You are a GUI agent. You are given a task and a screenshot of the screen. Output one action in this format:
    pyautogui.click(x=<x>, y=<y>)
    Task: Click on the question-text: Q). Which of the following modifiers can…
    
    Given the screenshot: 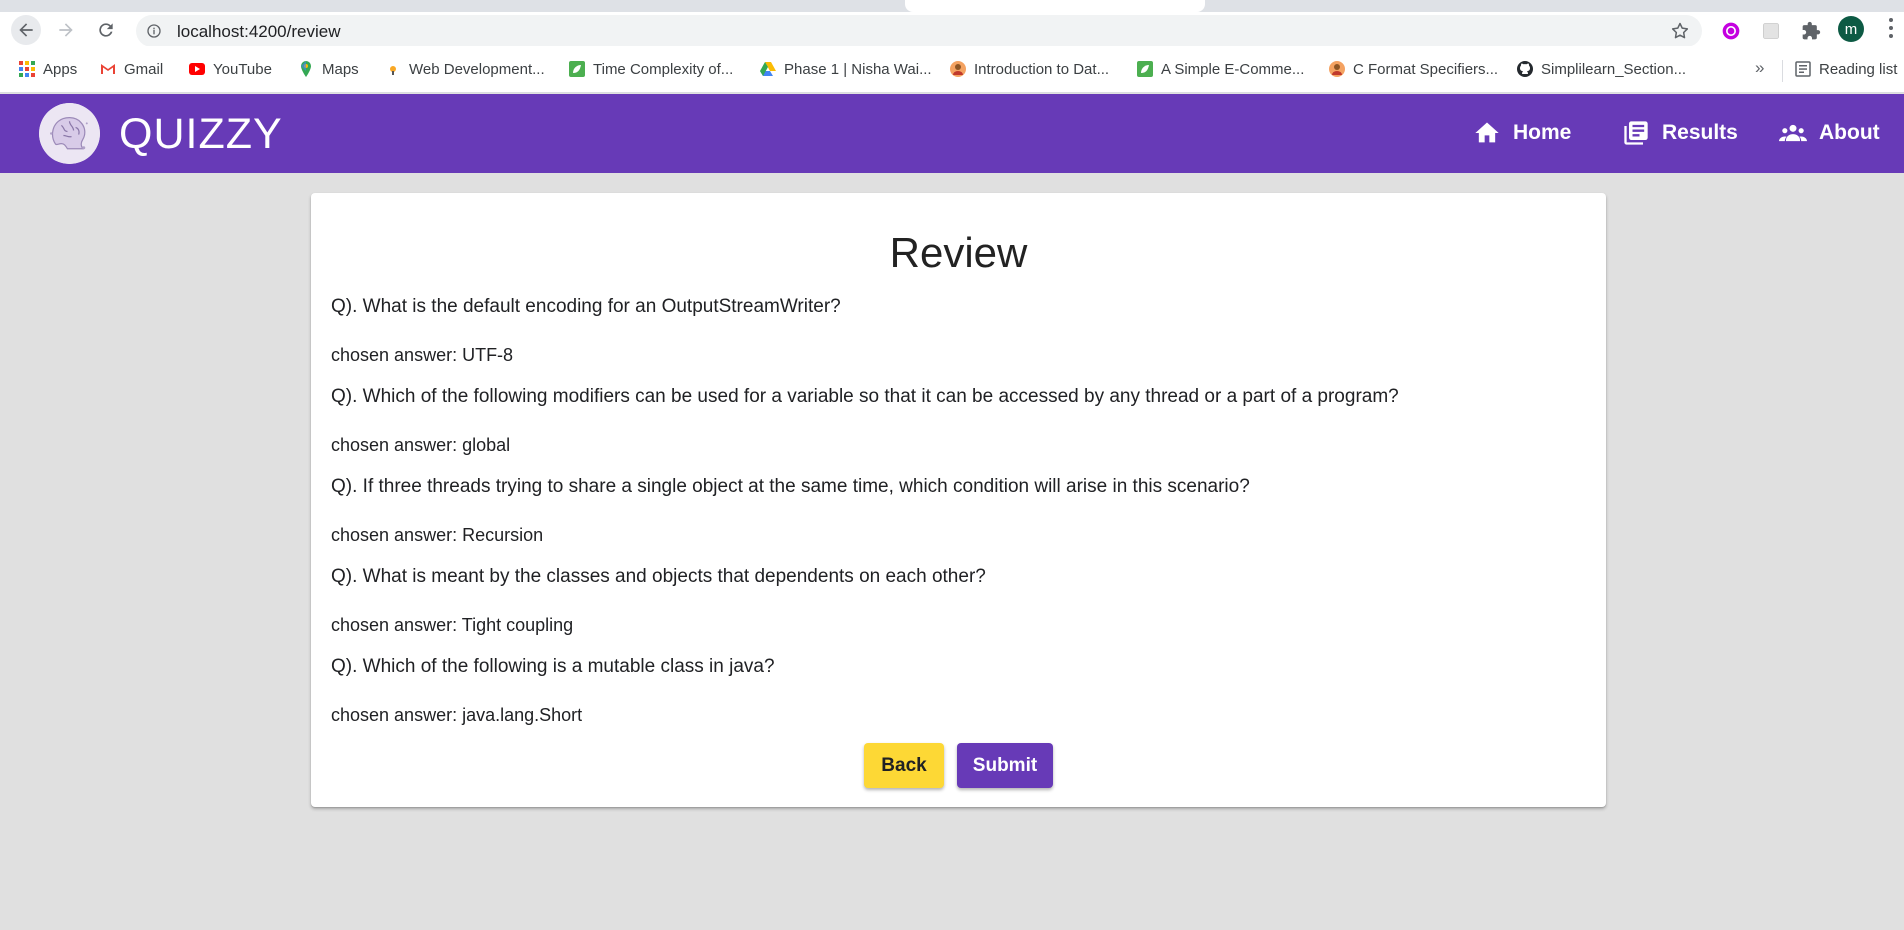 What is the action you would take?
    pyautogui.click(x=865, y=396)
    